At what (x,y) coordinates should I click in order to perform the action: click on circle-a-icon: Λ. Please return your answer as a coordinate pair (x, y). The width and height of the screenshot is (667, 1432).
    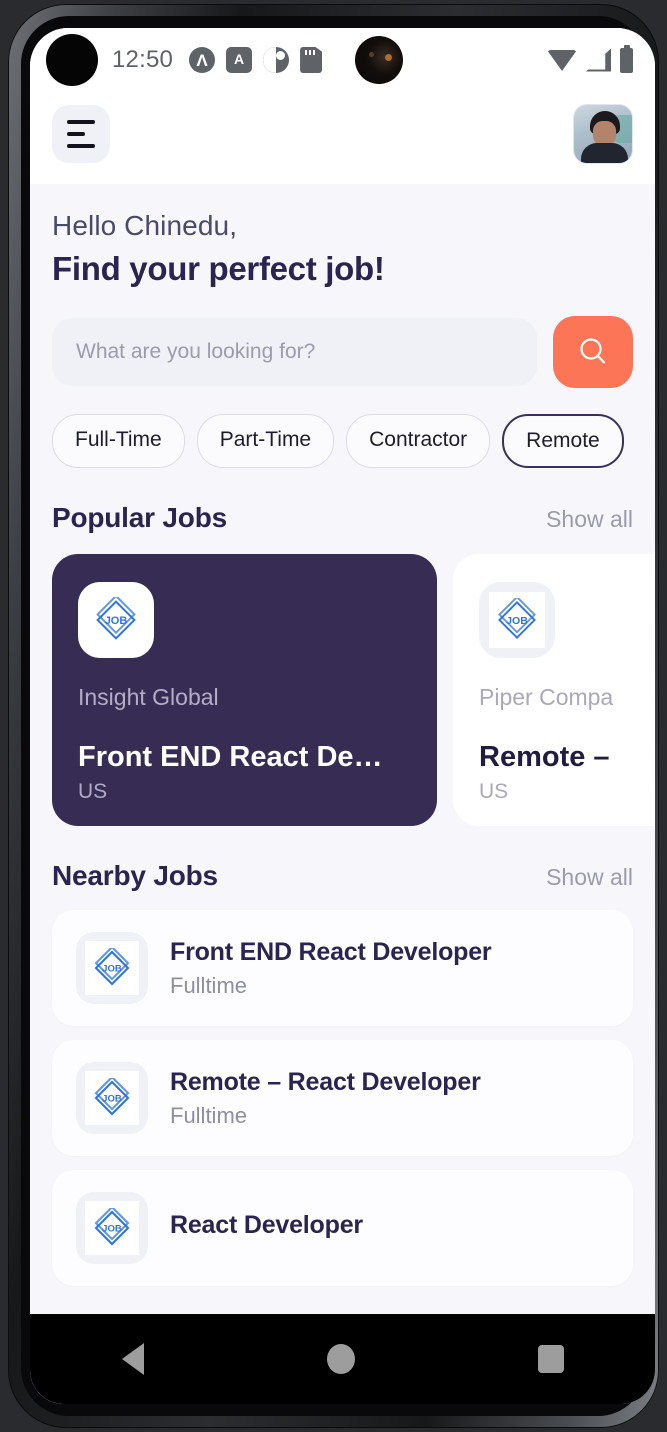
    Looking at the image, I should click on (202, 60).